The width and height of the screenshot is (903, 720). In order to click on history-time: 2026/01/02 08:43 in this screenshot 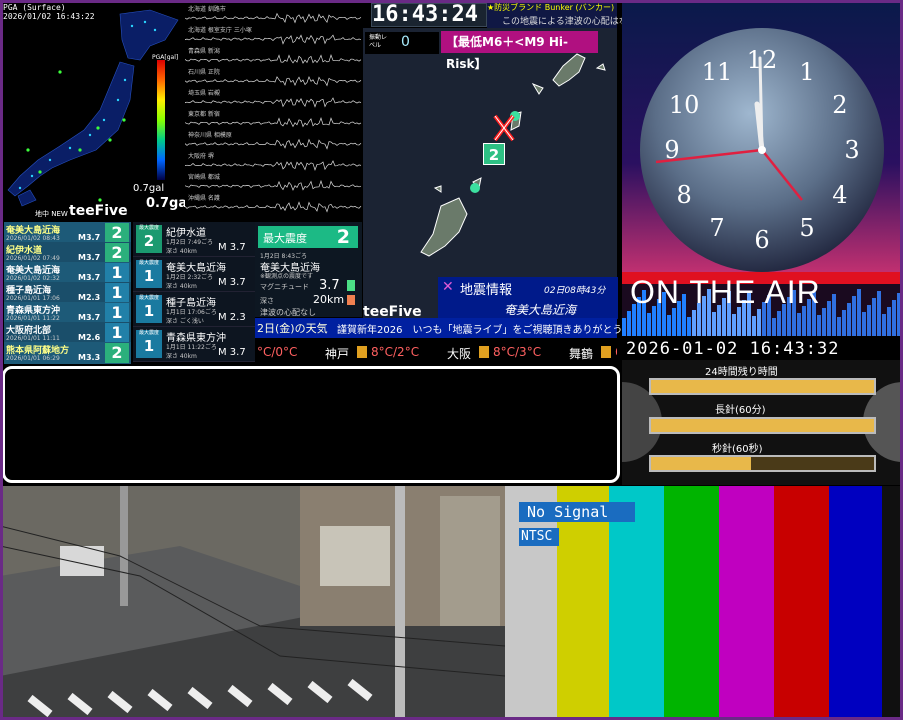, I will do `click(33, 238)`.